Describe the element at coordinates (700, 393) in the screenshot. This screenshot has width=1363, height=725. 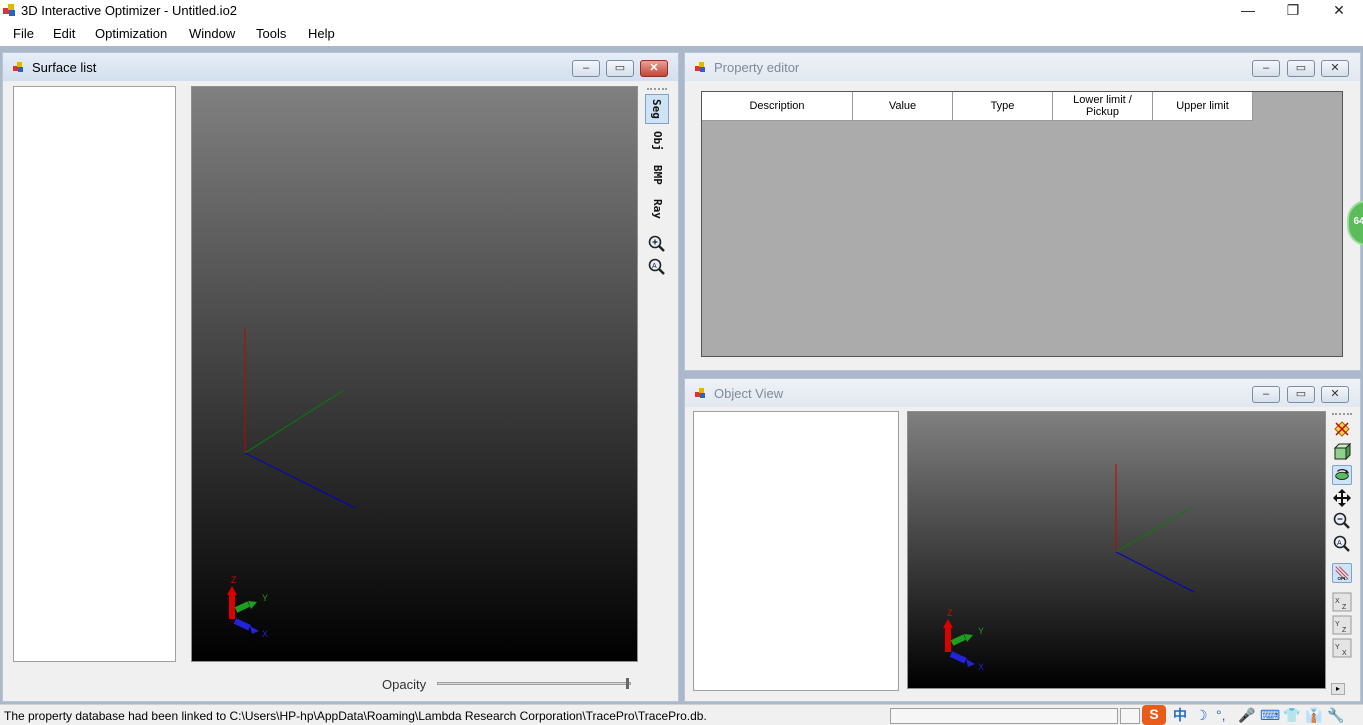
I see `window-icon` at that location.